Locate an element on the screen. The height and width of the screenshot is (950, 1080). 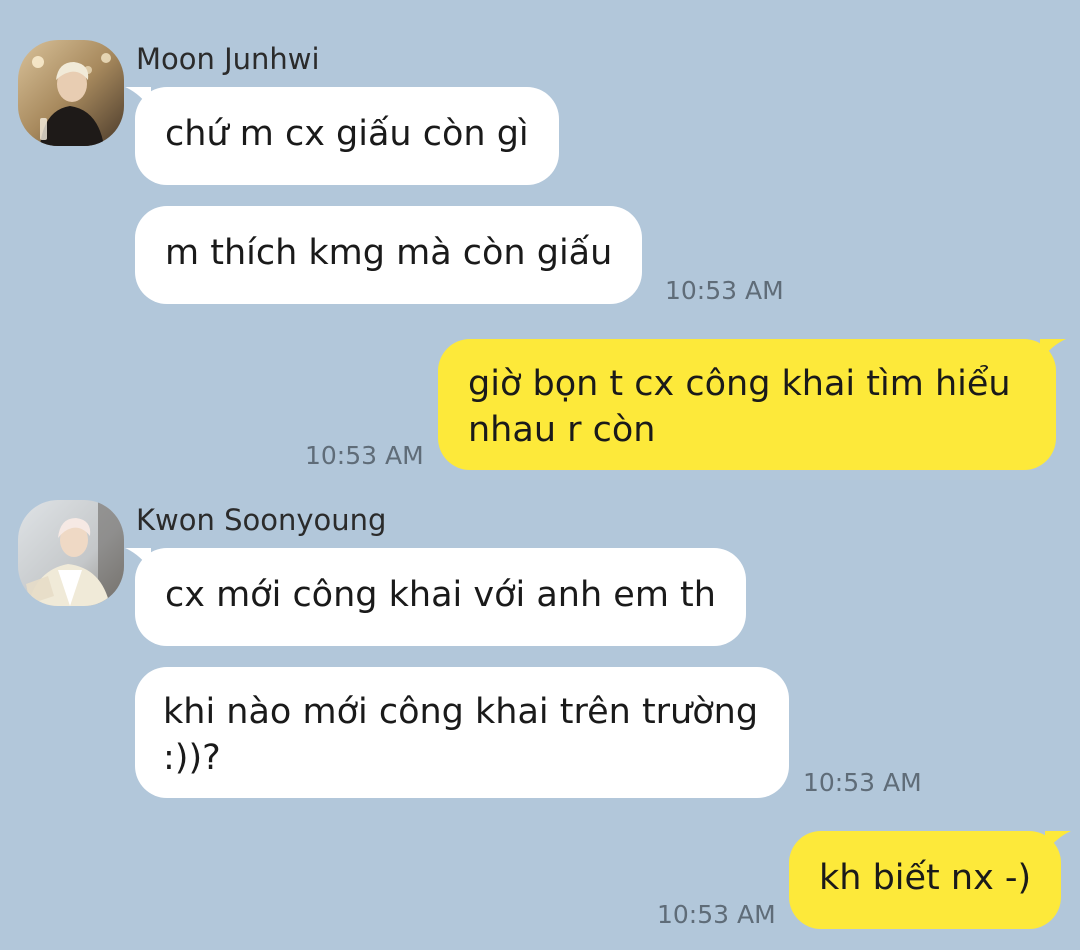
sender-name: Kwon Soonyoung is located at coordinates (261, 520).